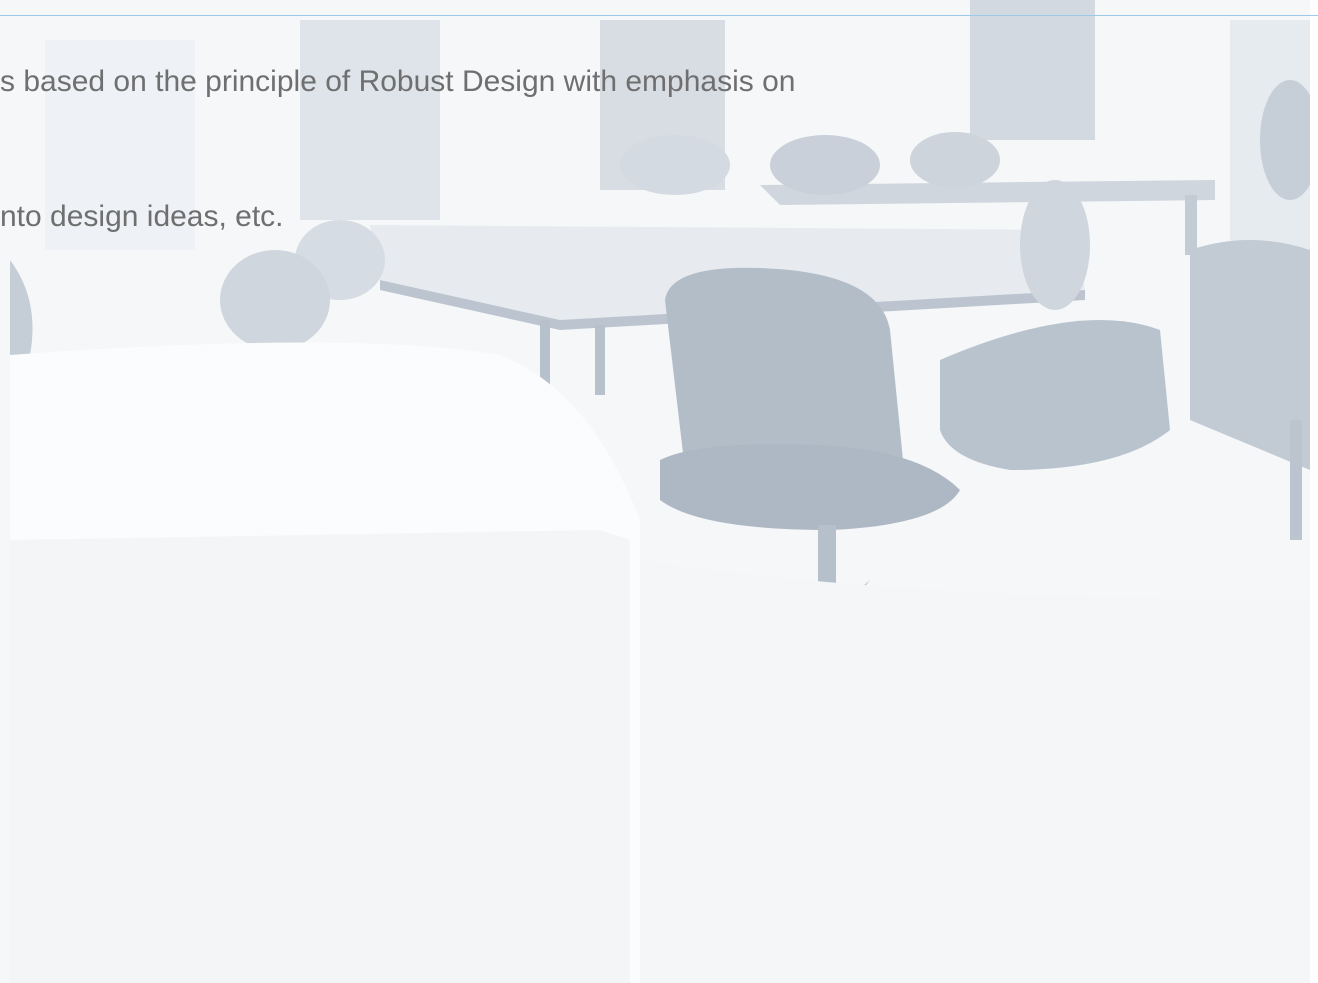 This screenshot has width=1318, height=983. What do you see at coordinates (142, 216) in the screenshot?
I see `body-text-line-2: nto design ideas, etc.` at bounding box center [142, 216].